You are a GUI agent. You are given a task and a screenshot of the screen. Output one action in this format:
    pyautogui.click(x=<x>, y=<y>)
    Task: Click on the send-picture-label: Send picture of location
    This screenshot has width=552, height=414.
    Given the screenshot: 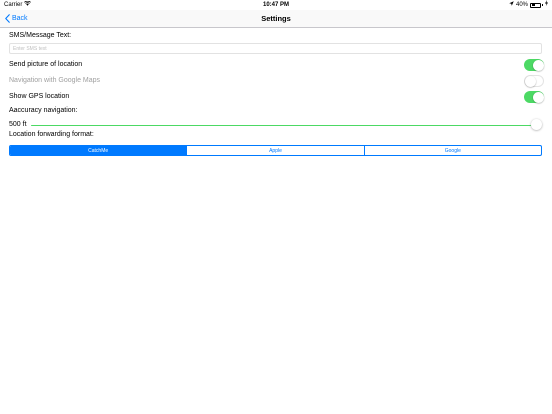 What is the action you would take?
    pyautogui.click(x=46, y=64)
    